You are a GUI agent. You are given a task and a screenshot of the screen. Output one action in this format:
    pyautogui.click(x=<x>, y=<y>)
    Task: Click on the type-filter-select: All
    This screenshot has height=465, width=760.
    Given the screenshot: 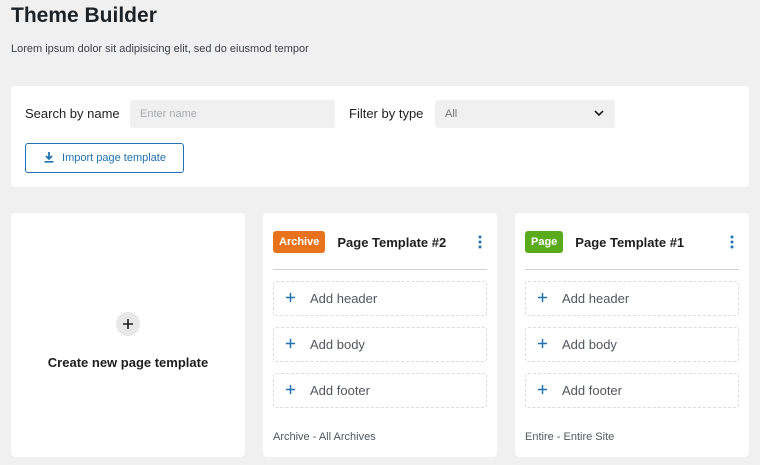 What is the action you would take?
    pyautogui.click(x=525, y=114)
    